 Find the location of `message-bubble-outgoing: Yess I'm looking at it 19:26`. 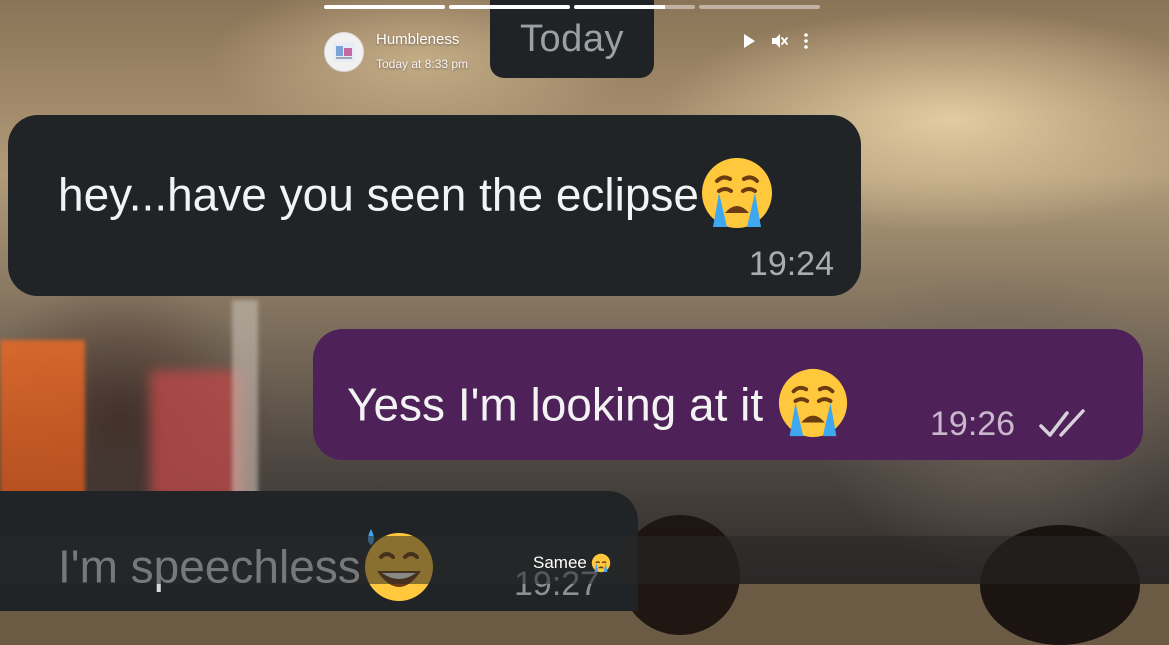

message-bubble-outgoing: Yess I'm looking at it 19:26 is located at coordinates (728, 394).